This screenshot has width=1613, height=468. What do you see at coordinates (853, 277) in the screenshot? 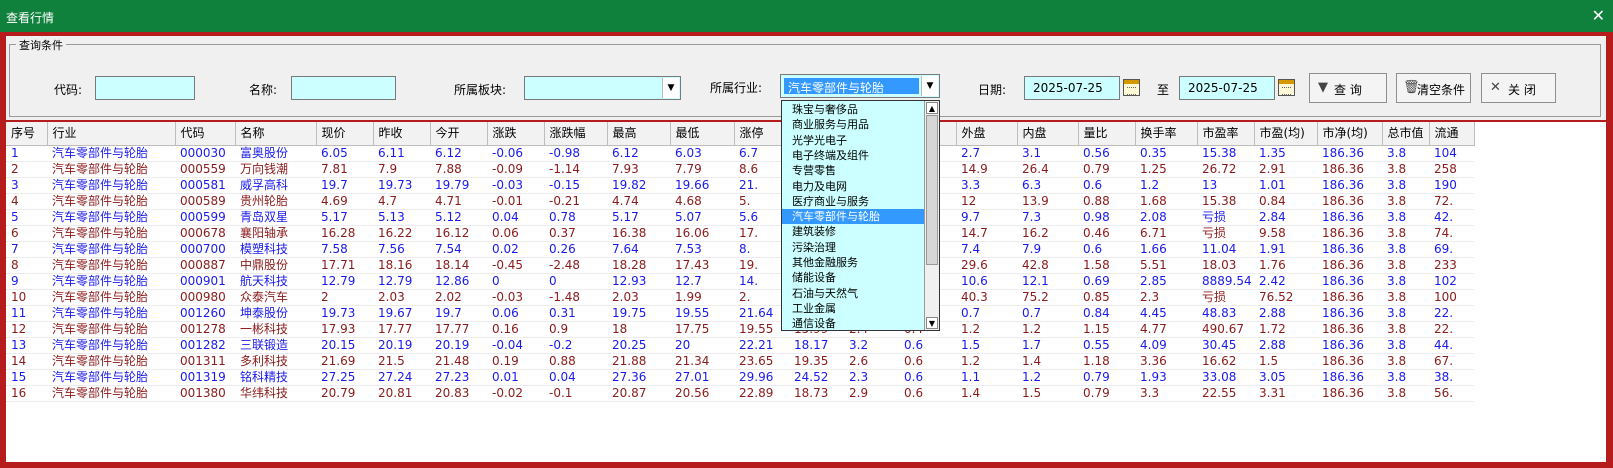
I see `dropdown-option: 储能设备` at bounding box center [853, 277].